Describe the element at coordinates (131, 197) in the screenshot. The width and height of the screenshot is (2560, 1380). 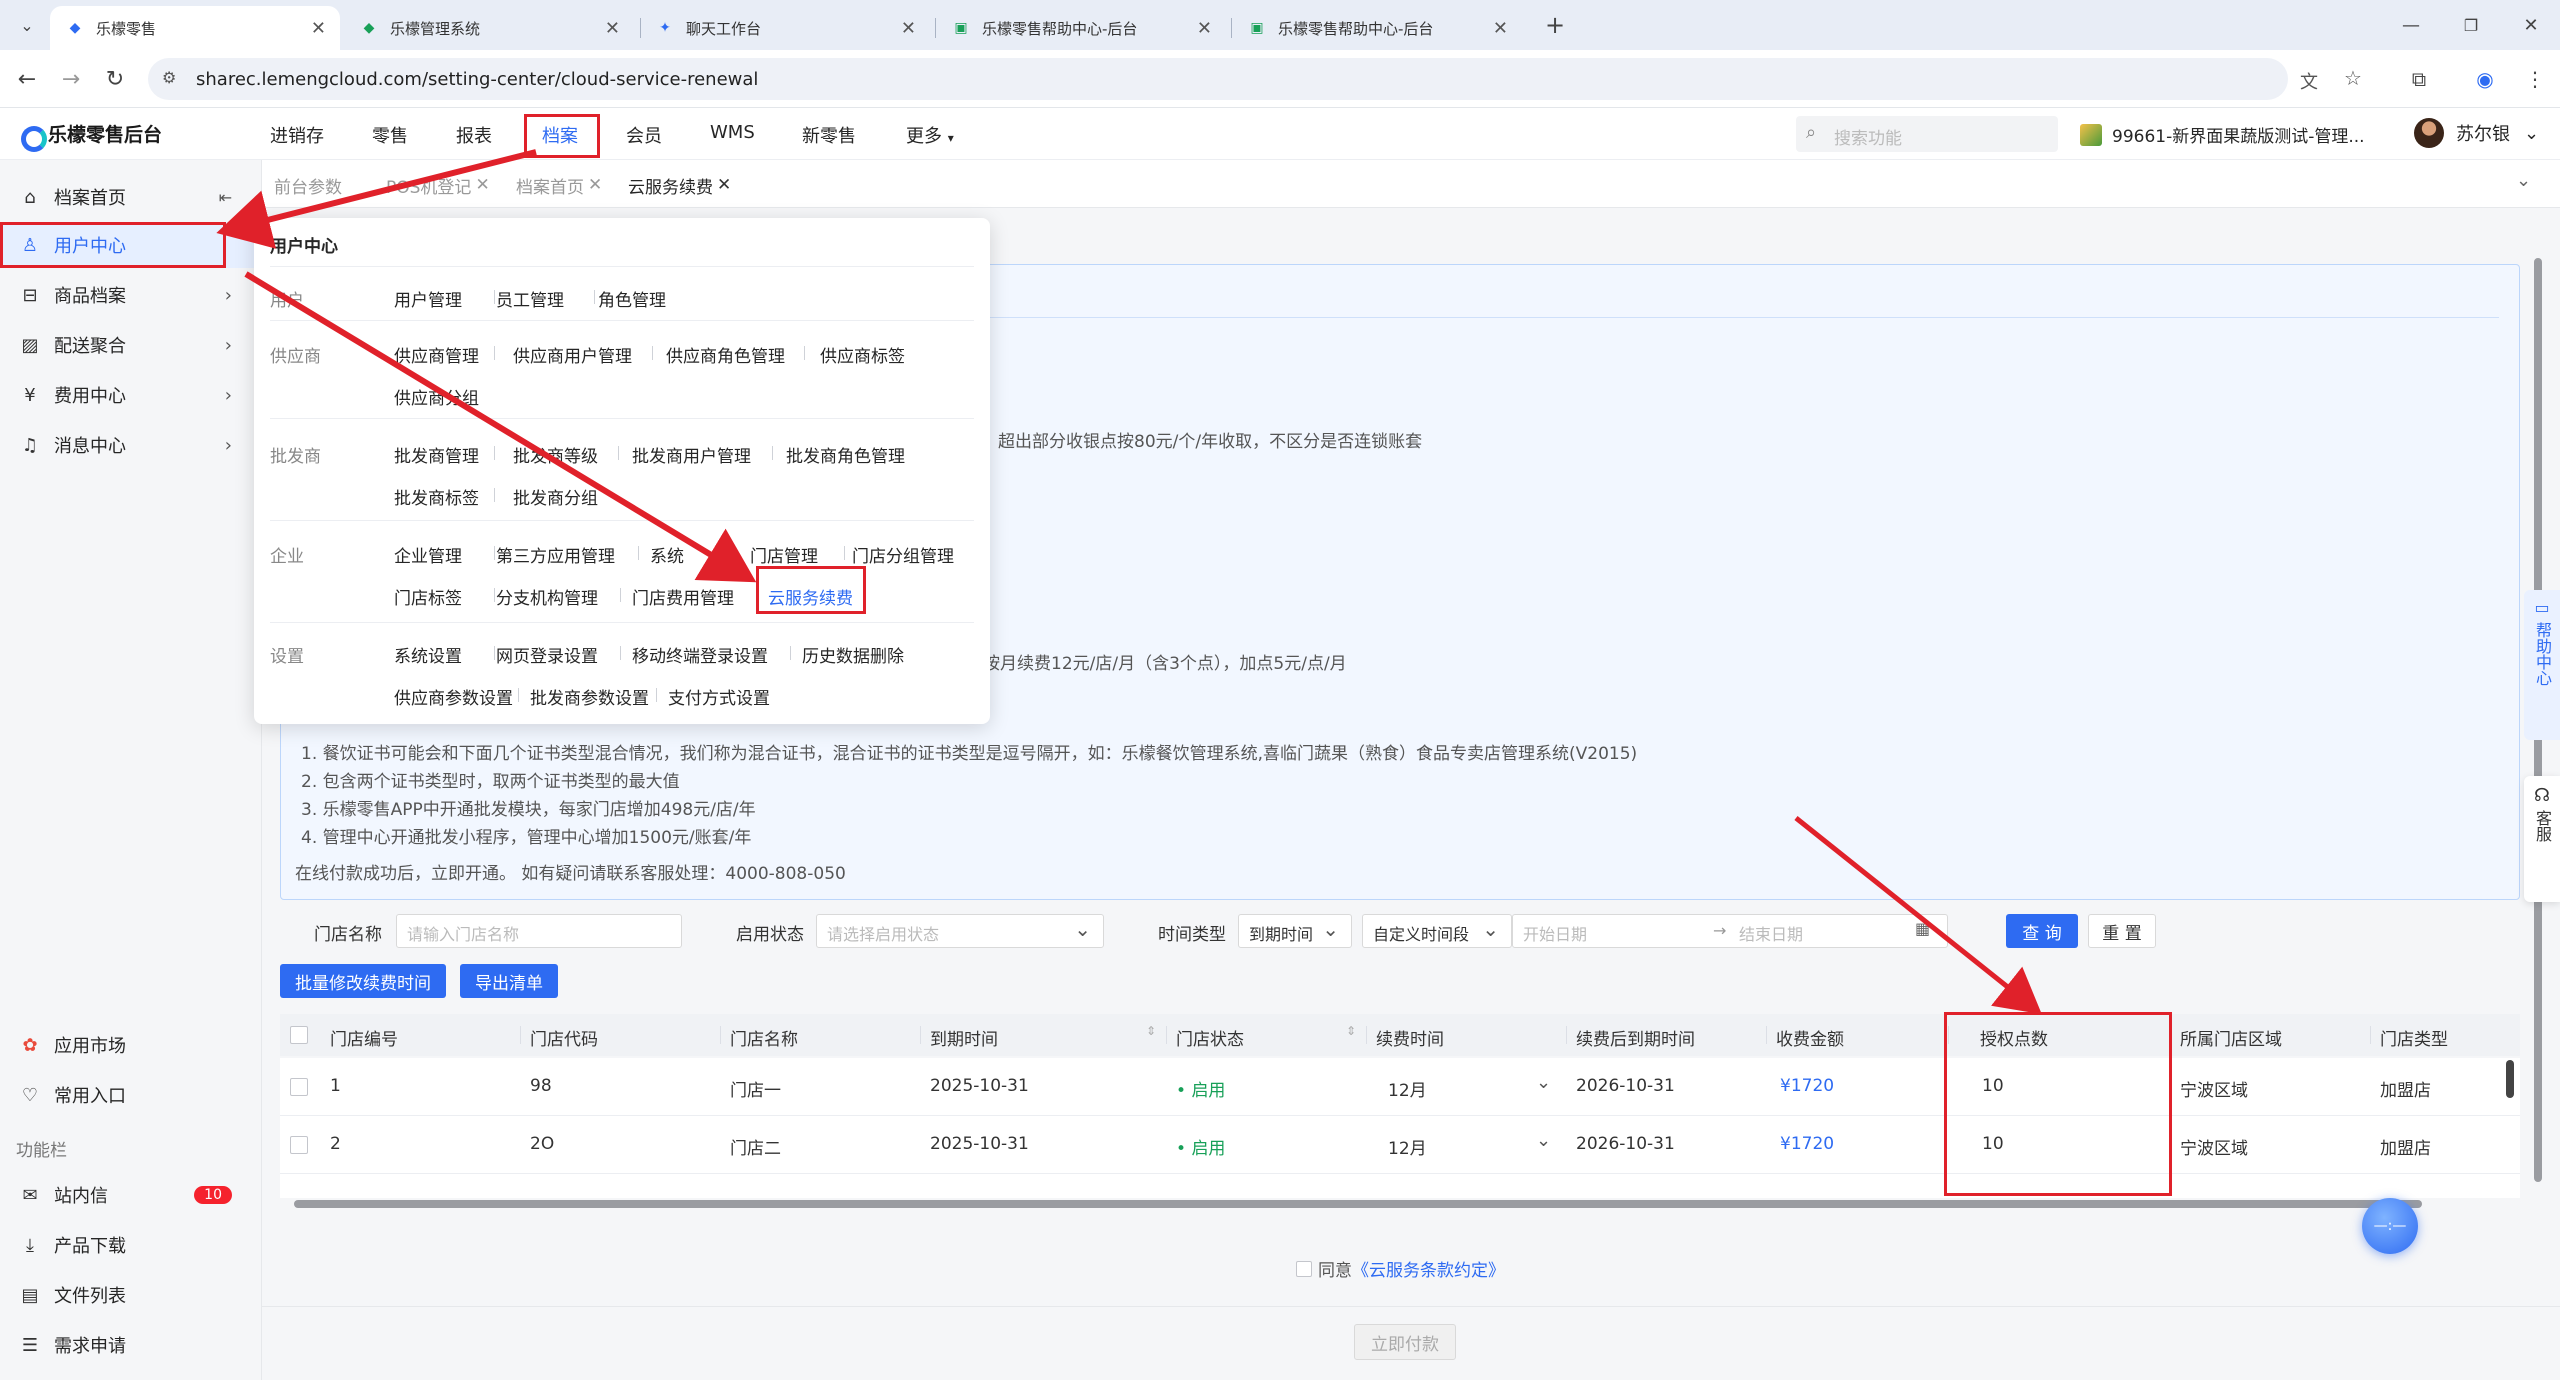
I see `sidebar-item-archive-home: ⌂ 档案首页 ⇤` at that location.